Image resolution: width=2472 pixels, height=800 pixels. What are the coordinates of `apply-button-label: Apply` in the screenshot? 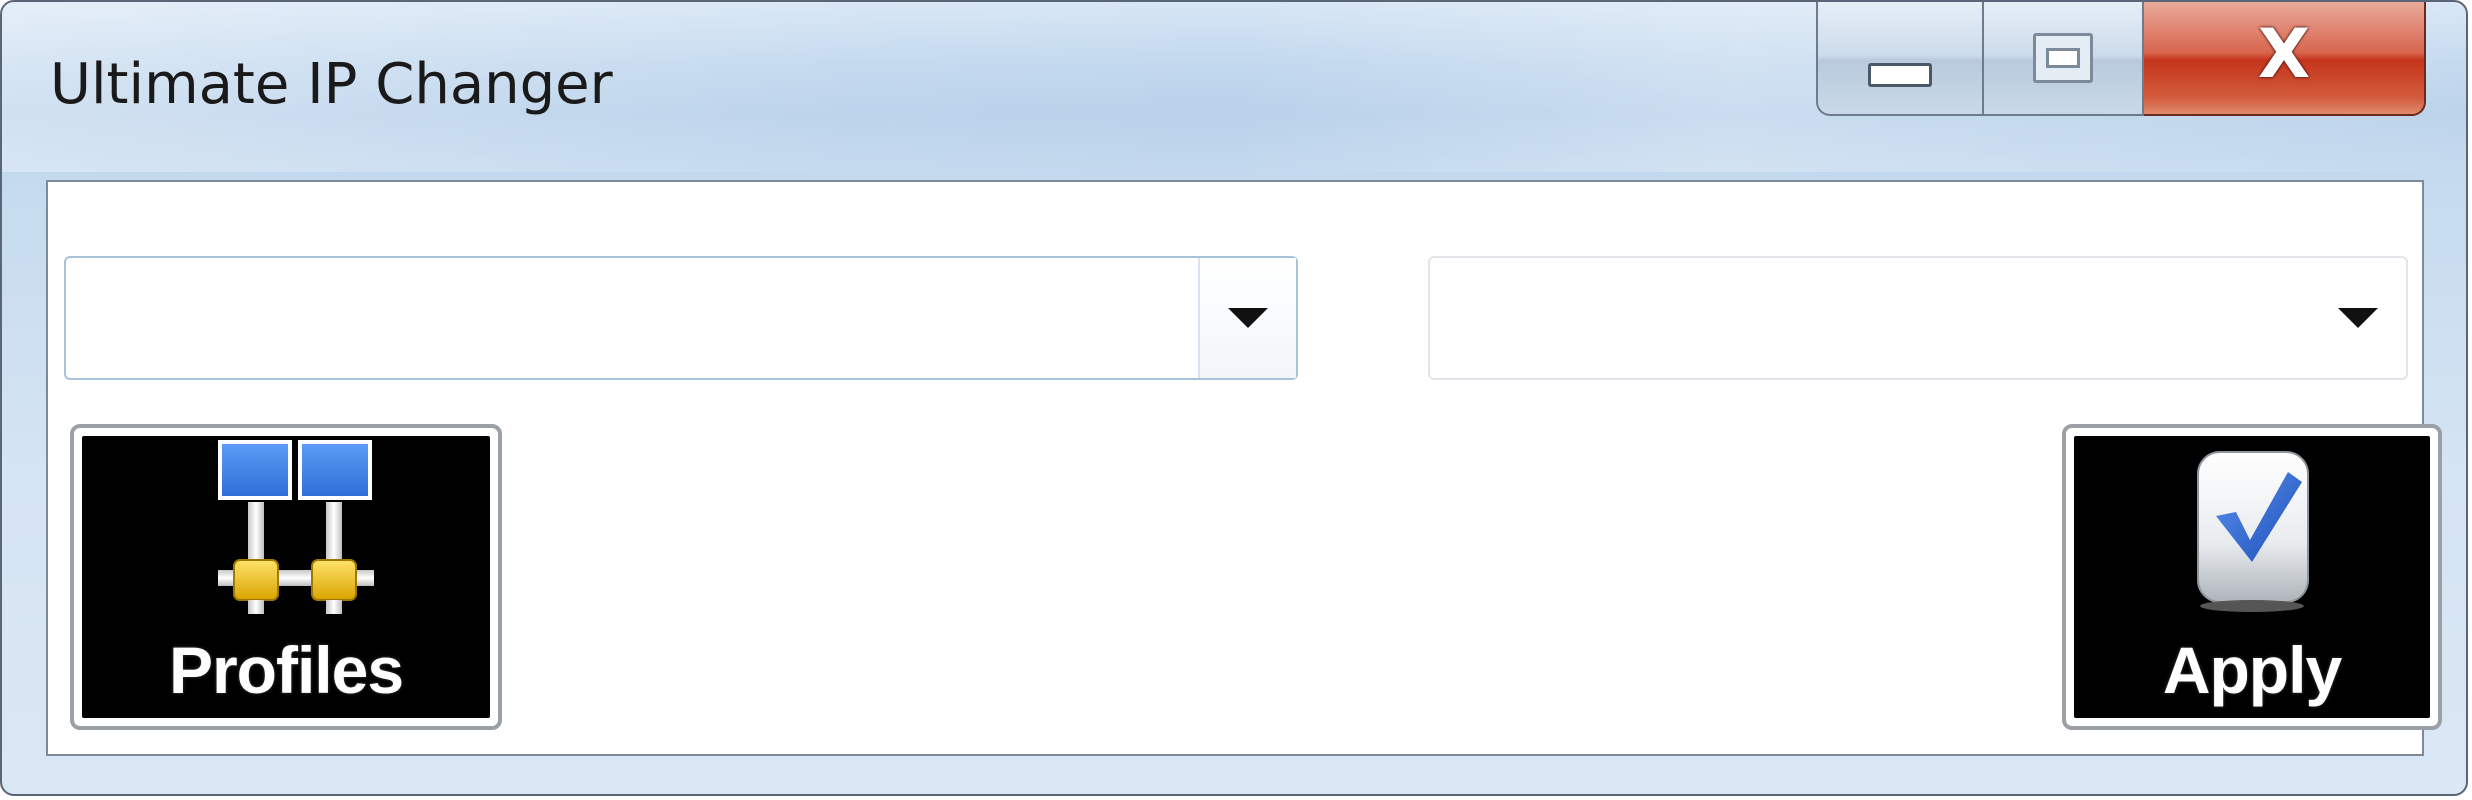 It's located at (2252, 670).